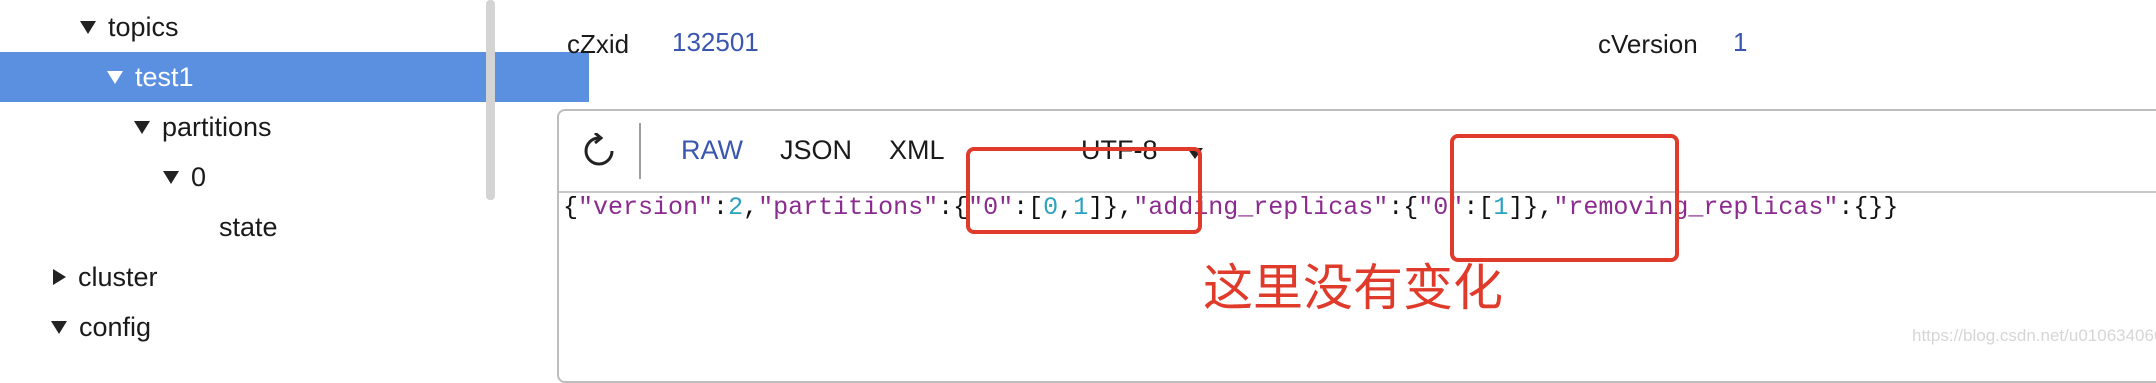 This screenshot has height=383, width=2156. Describe the element at coordinates (715, 42) in the screenshot. I see `czxid-value: 132501` at that location.